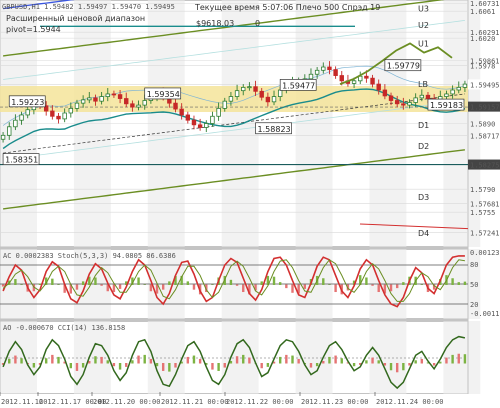 The width and height of the screenshot is (500, 408). What do you see at coordinates (423, 197) in the screenshot?
I see `level-label: D3` at bounding box center [423, 197].